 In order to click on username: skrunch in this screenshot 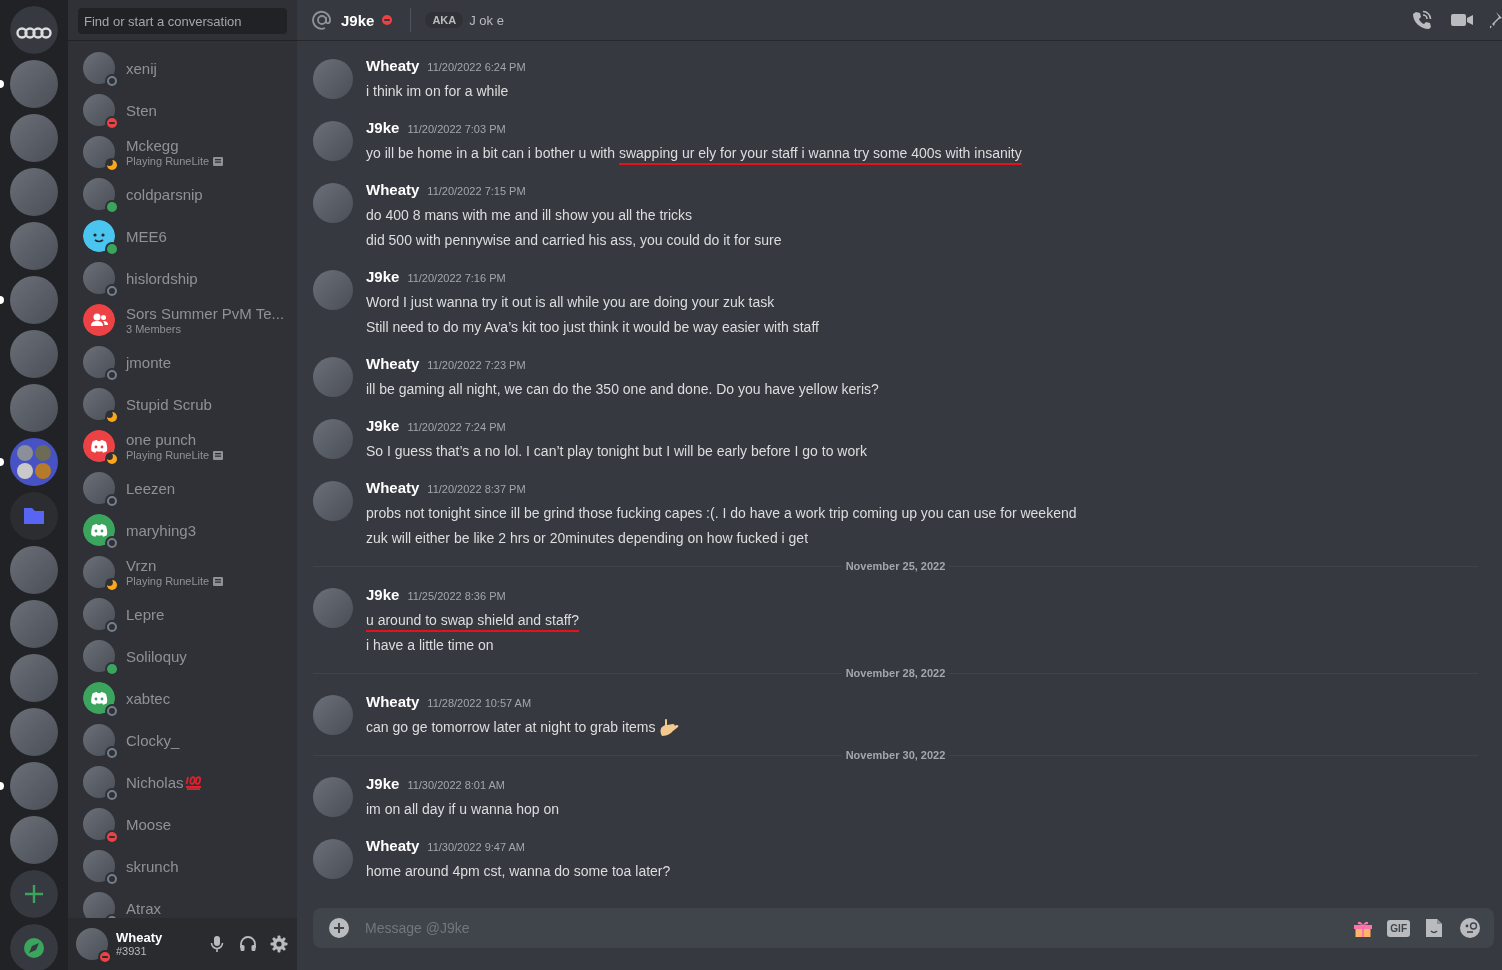, I will do `click(152, 866)`.